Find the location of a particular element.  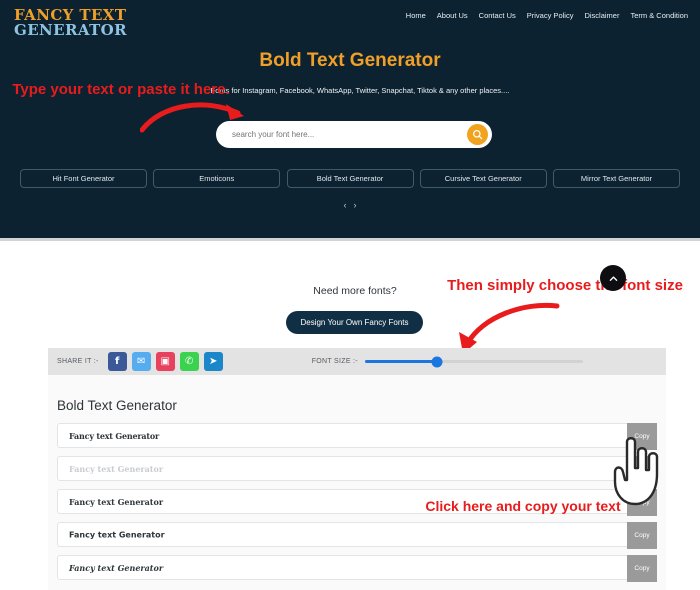

telegram-icon: ➤ is located at coordinates (213, 361).